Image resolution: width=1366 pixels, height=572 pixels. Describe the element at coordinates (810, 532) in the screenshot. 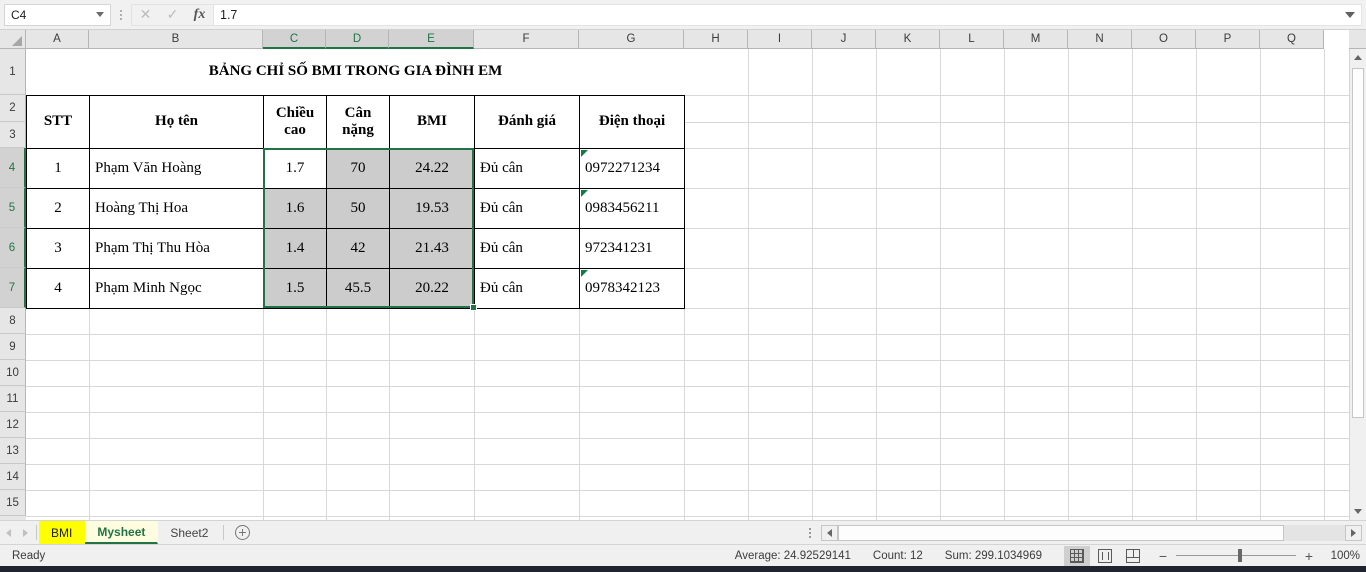

I see `scroll-grip` at that location.